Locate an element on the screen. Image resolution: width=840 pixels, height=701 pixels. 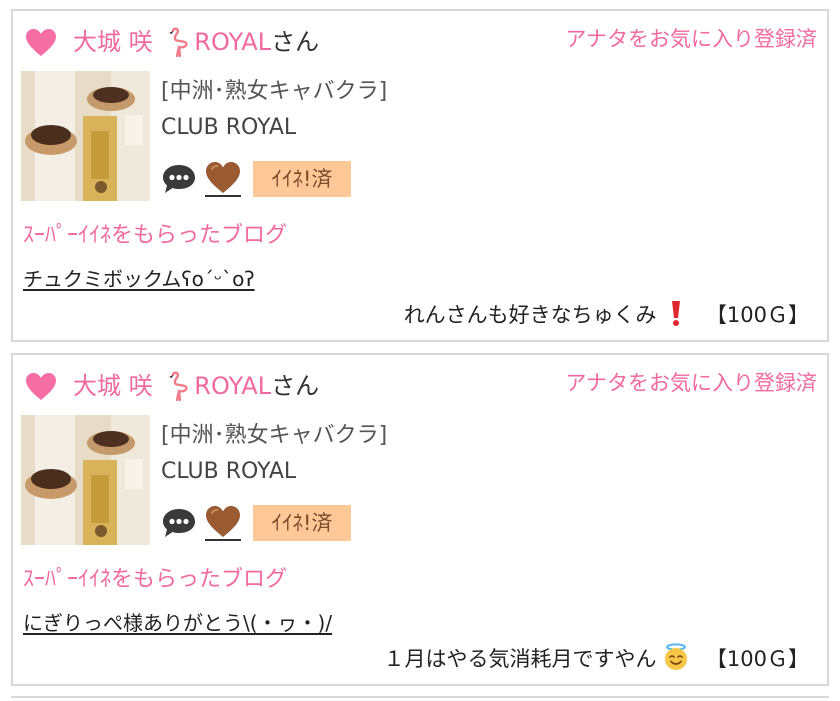
angel-face-icon is located at coordinates (676, 656).